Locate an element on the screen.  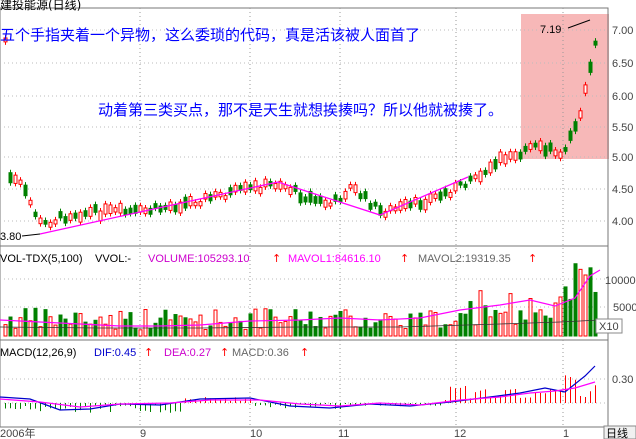
macd-value: MACD:0.36 is located at coordinates (260, 353).